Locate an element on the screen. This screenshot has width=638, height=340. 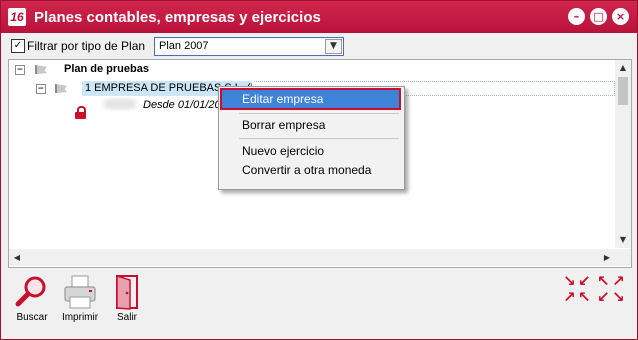
menu-item-nuevo-ejercicio: Nuevo ejercicio is located at coordinates (310, 151).